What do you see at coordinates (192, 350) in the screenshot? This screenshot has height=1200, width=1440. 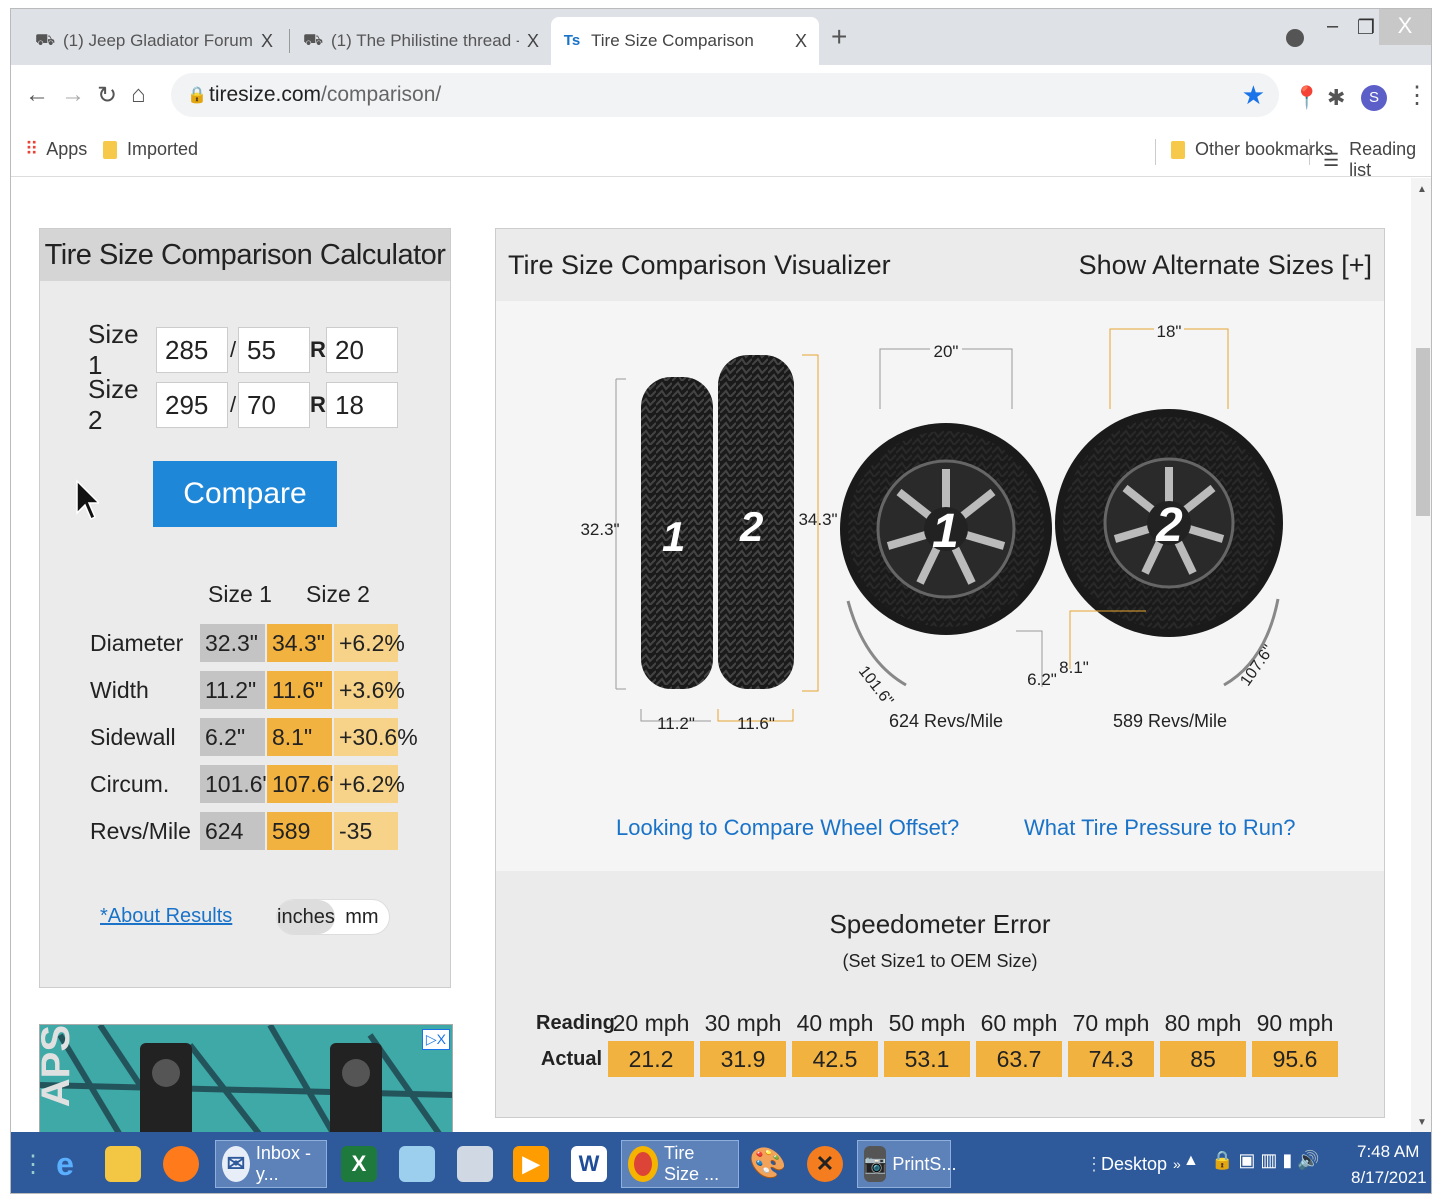 I see `size1-width-input: 285` at bounding box center [192, 350].